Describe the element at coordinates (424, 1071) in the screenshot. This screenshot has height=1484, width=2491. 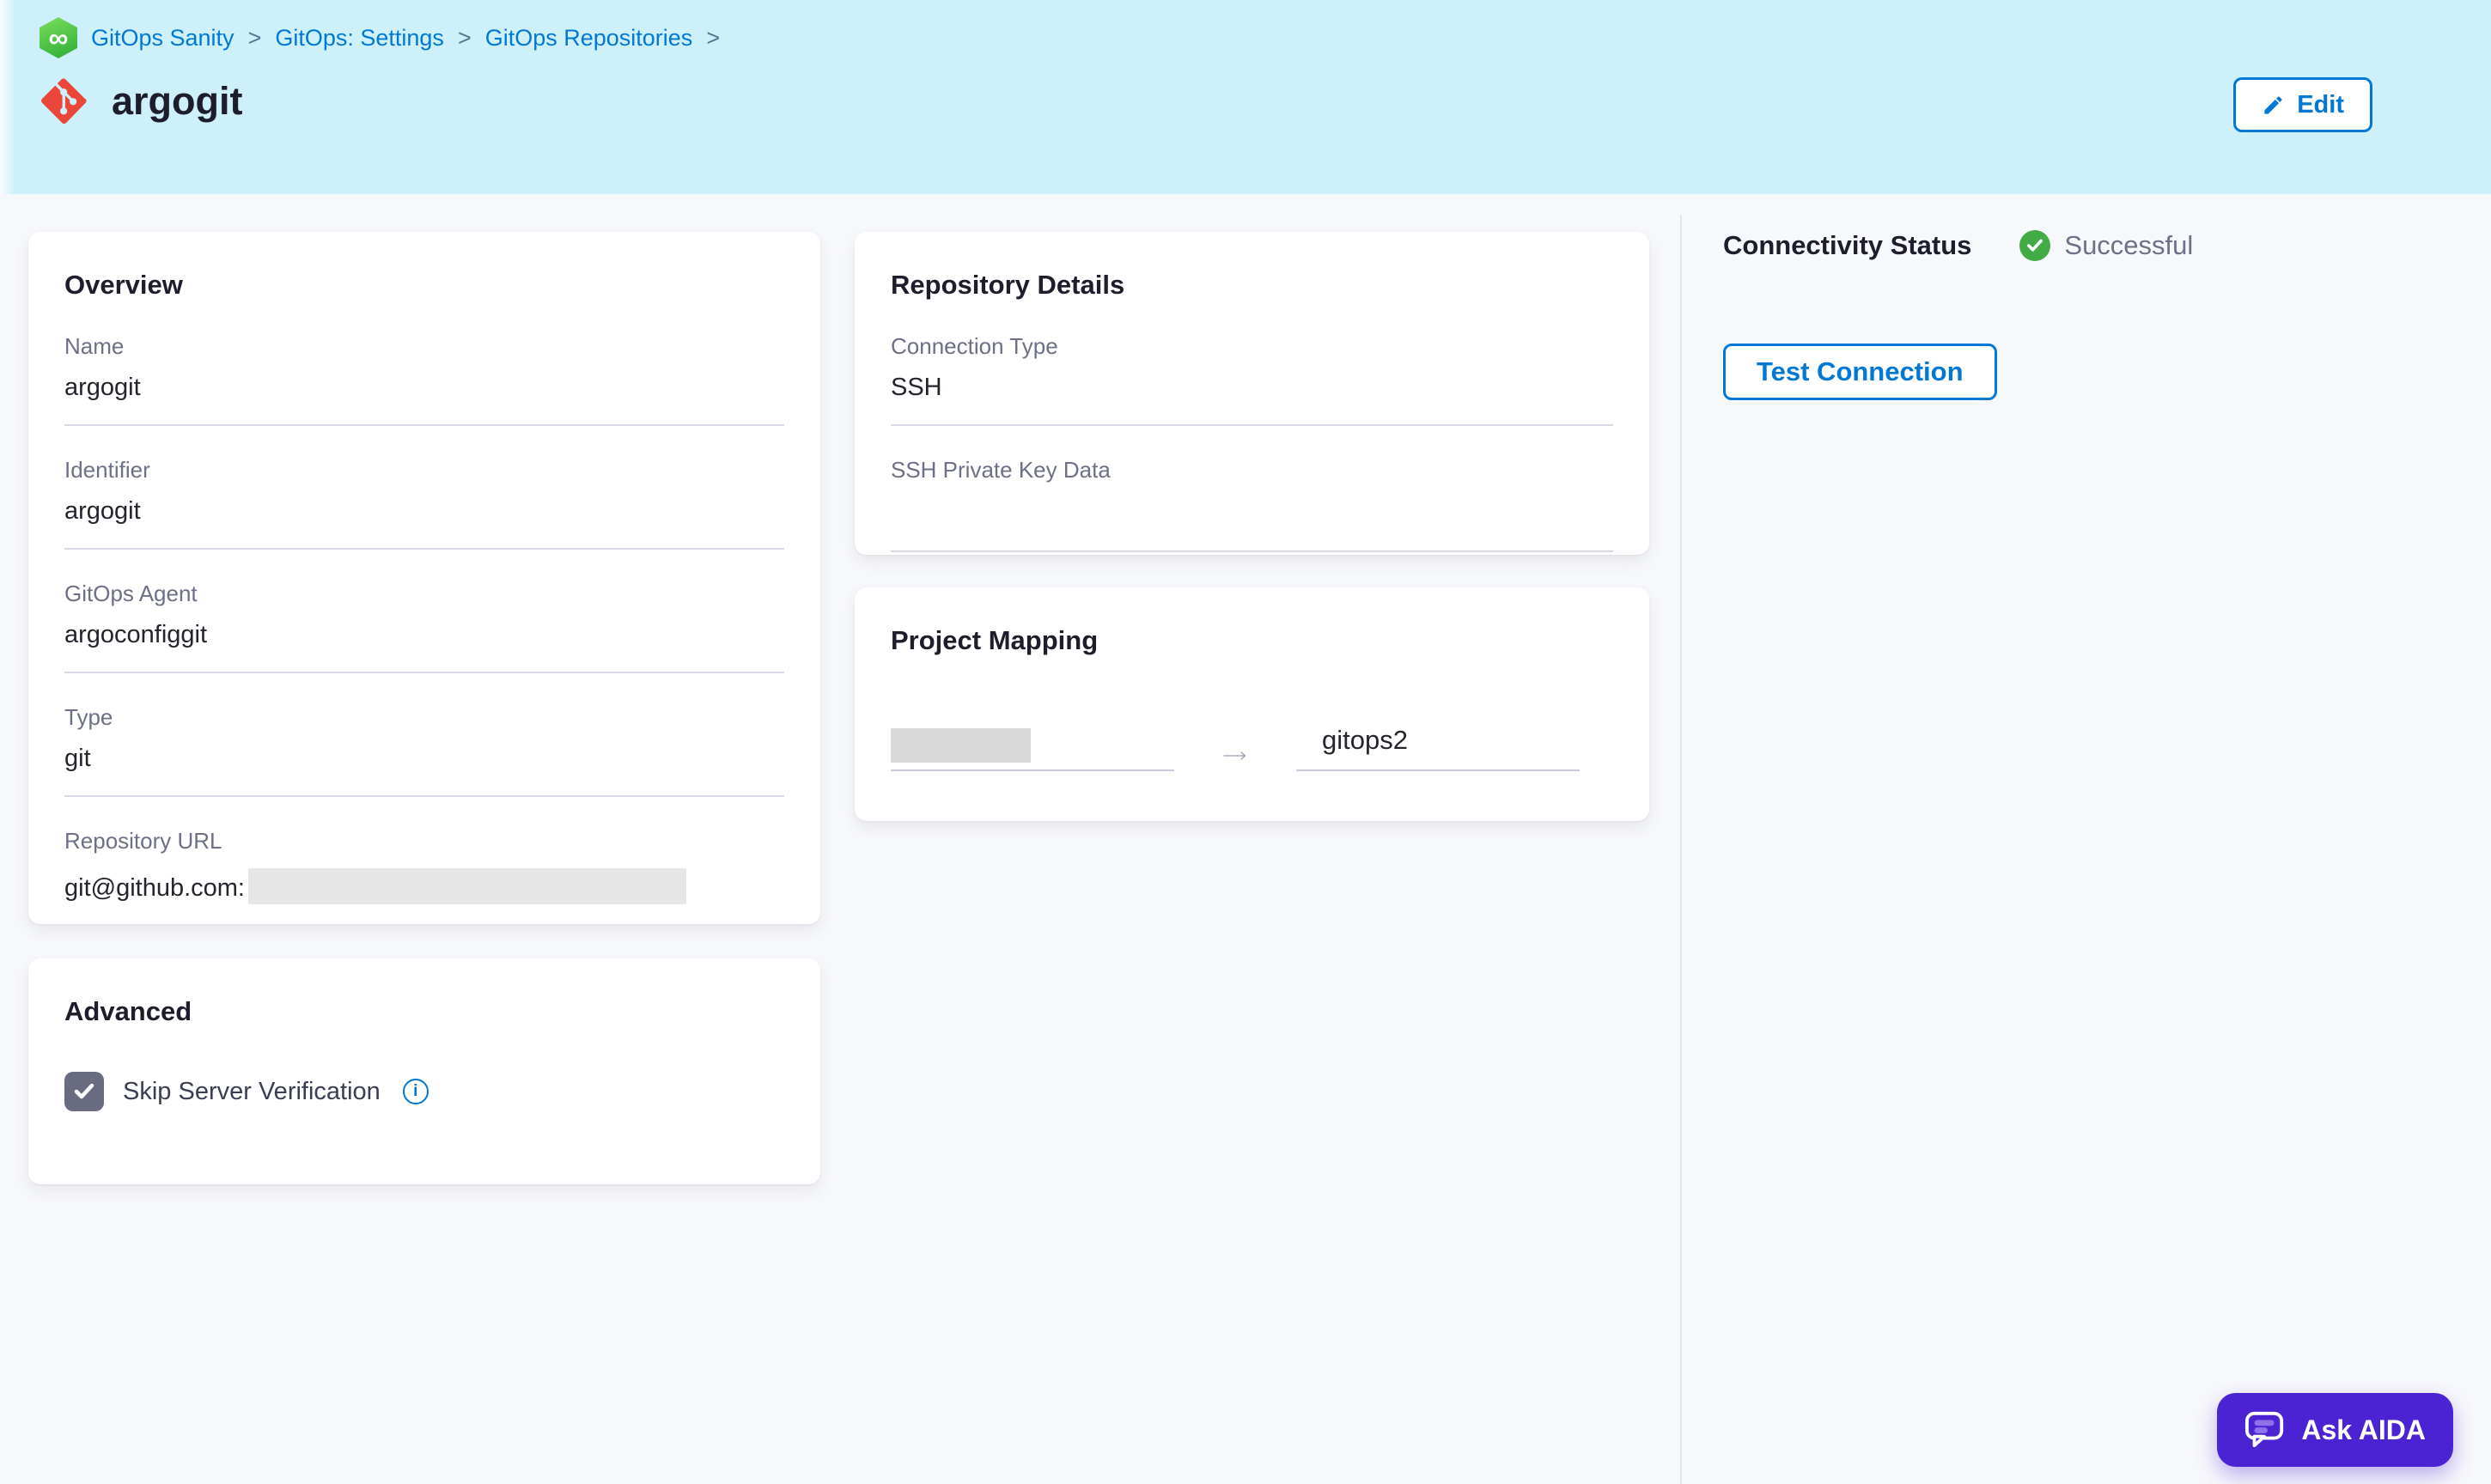
I see `advanced-card: Advanced Skip Server Verification i` at that location.